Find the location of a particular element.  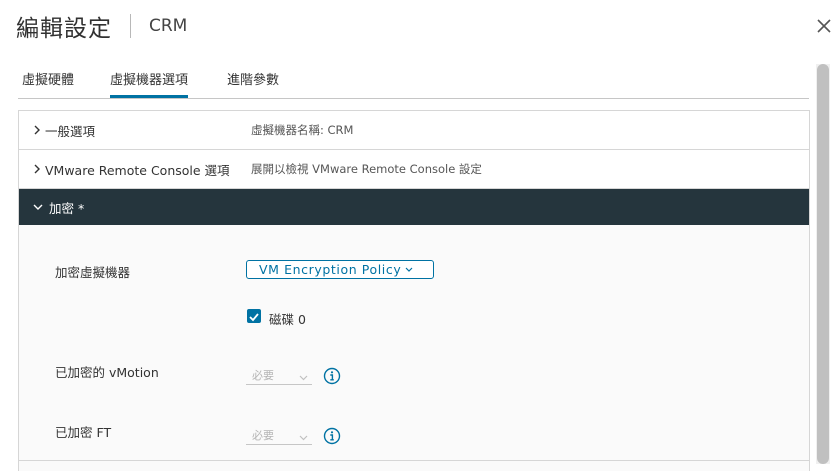

encrypt-vm-label: 加密虛擬機器 is located at coordinates (93, 272).